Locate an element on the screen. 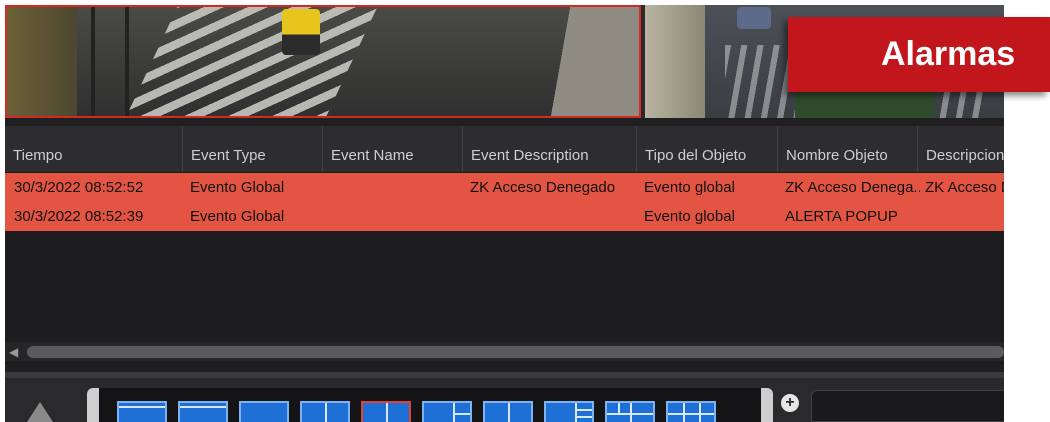 The height and width of the screenshot is (422, 1050). camera-scene-wall is located at coordinates (675, 61).